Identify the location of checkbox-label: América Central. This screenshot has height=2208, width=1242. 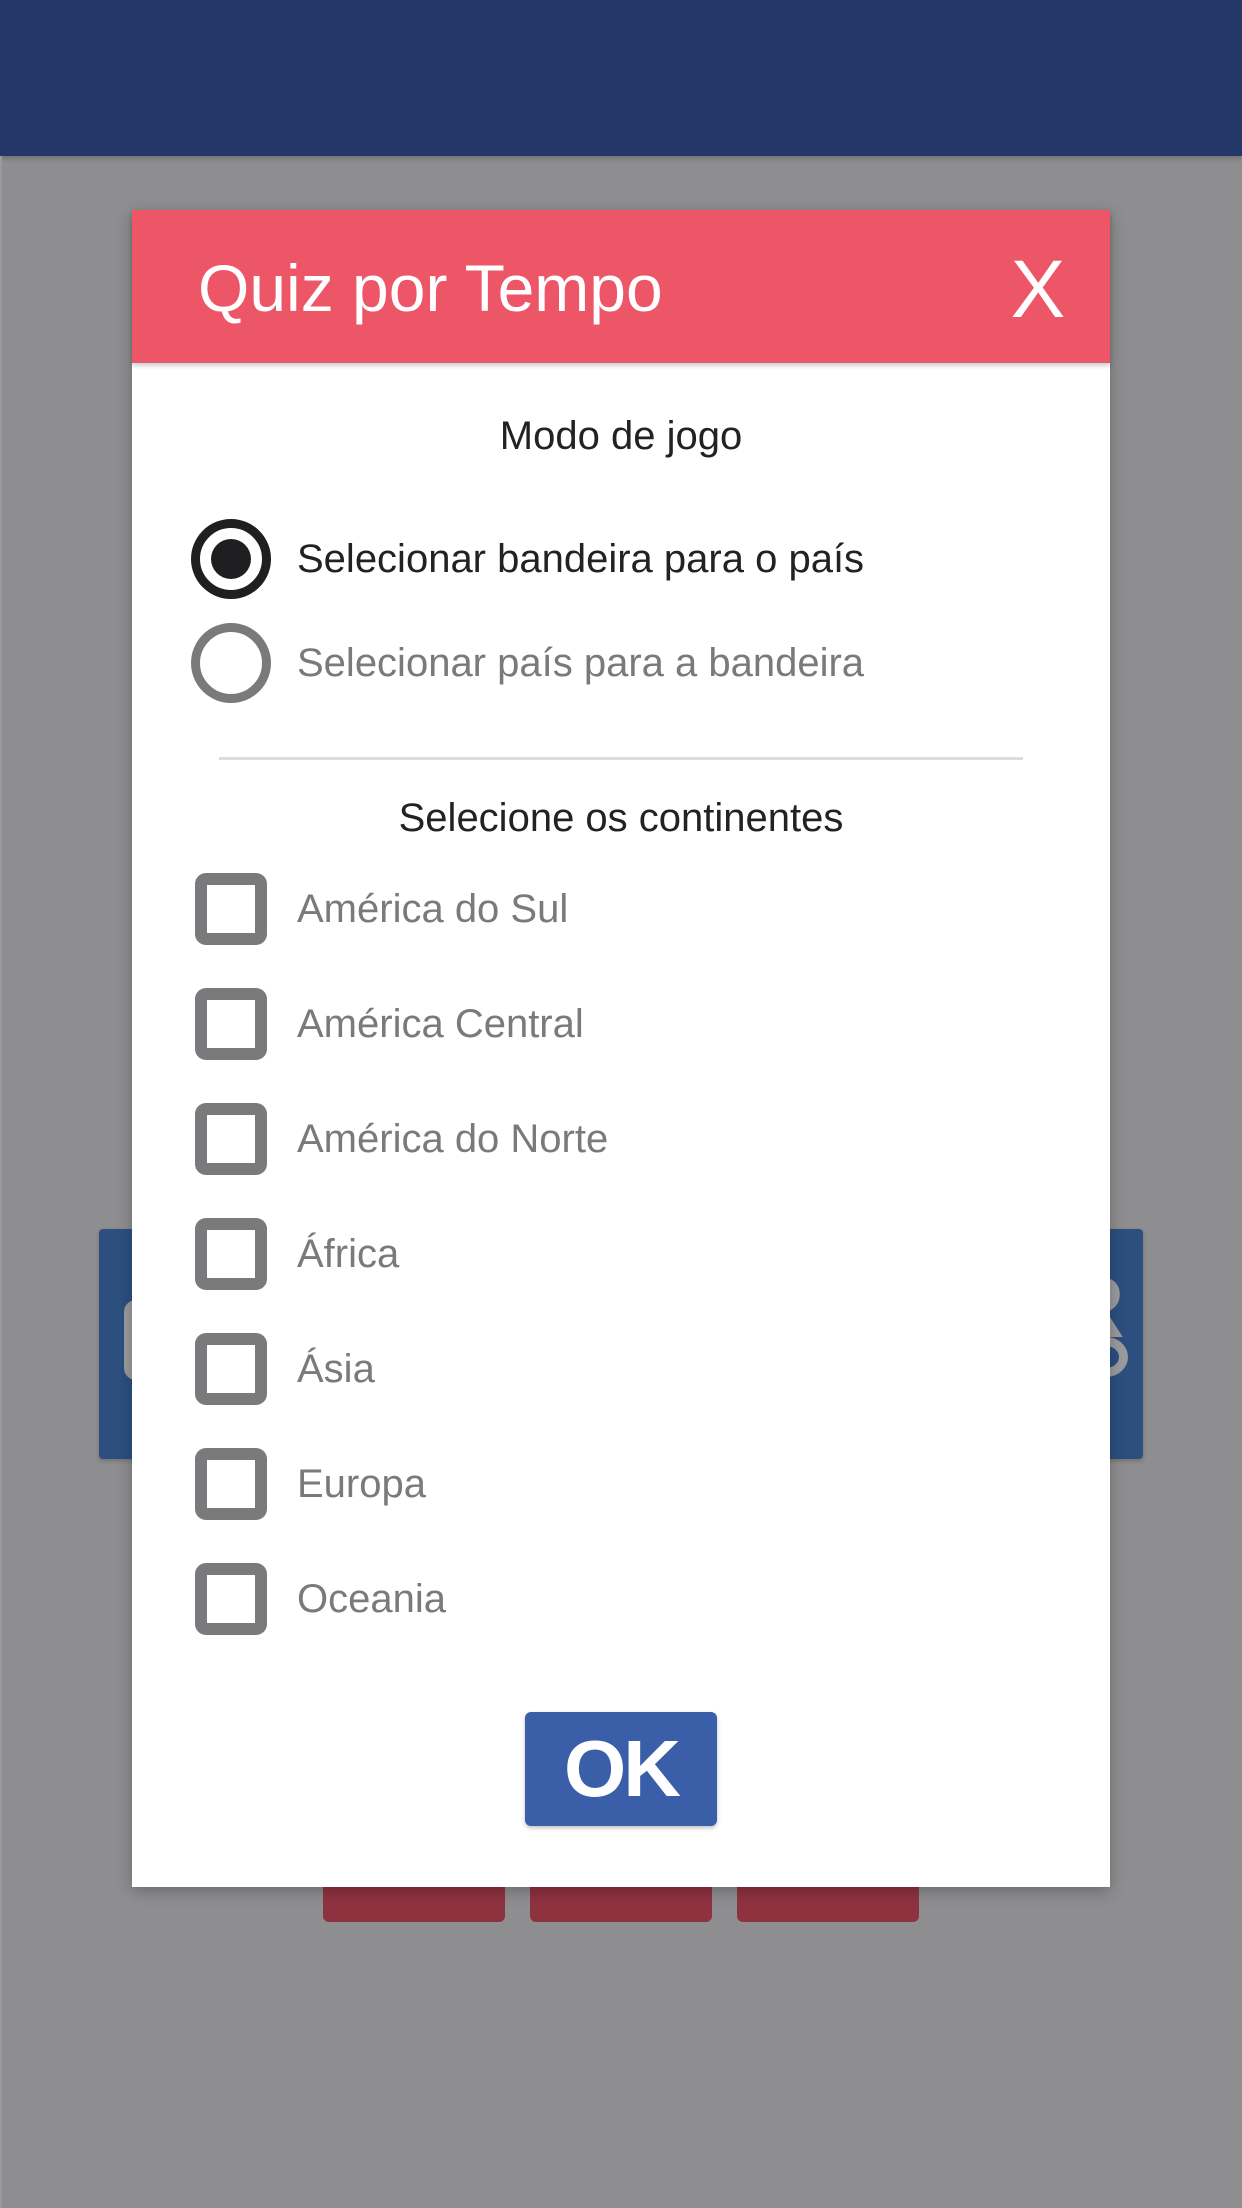
(440, 1024).